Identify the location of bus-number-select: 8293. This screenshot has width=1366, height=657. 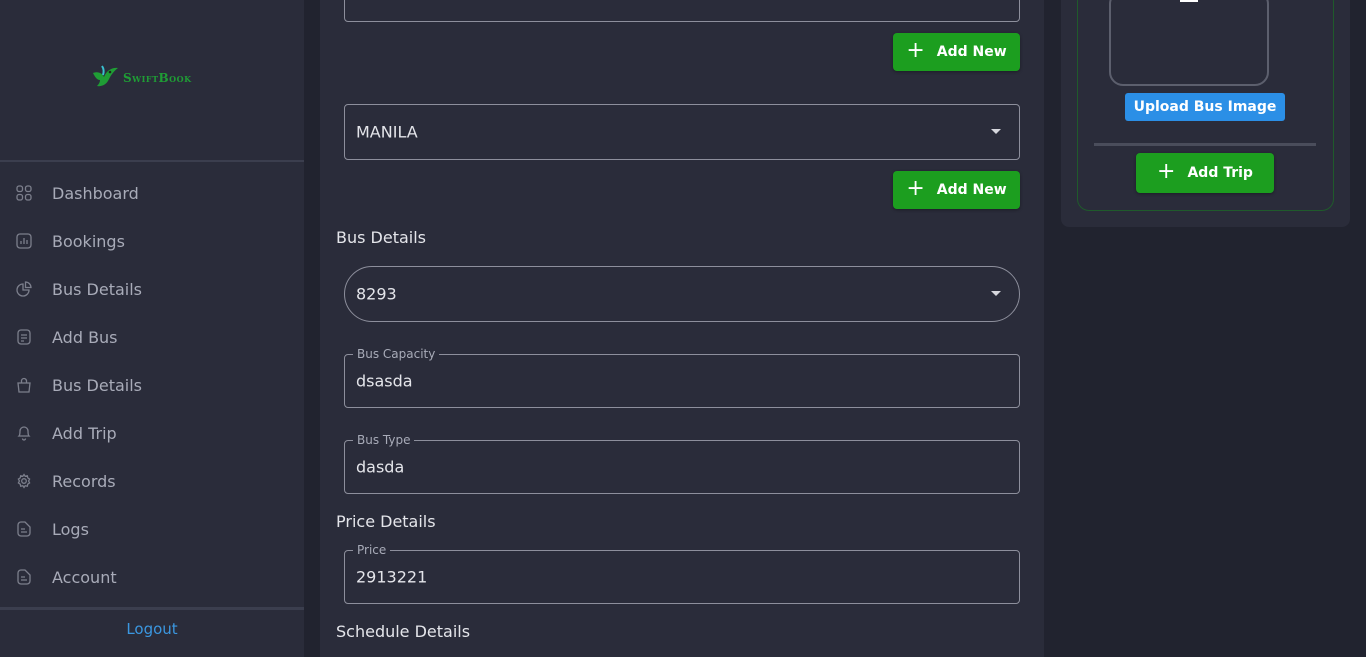
(682, 294).